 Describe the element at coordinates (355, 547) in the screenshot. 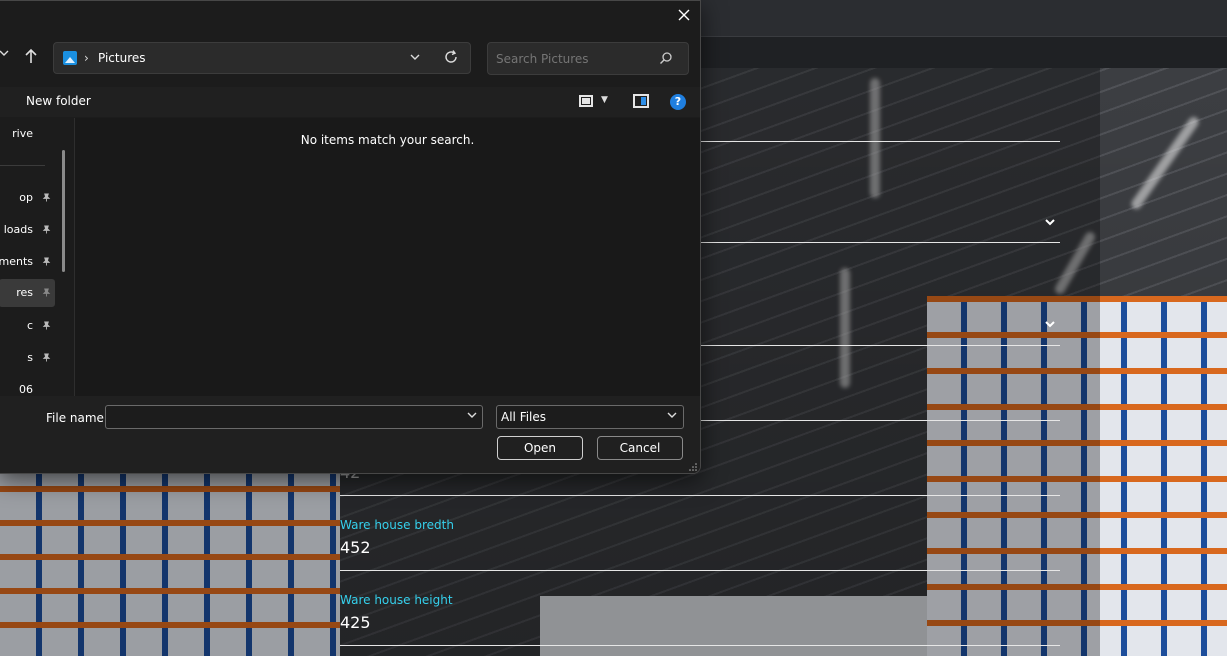

I see `field-value-bredth: 452` at that location.